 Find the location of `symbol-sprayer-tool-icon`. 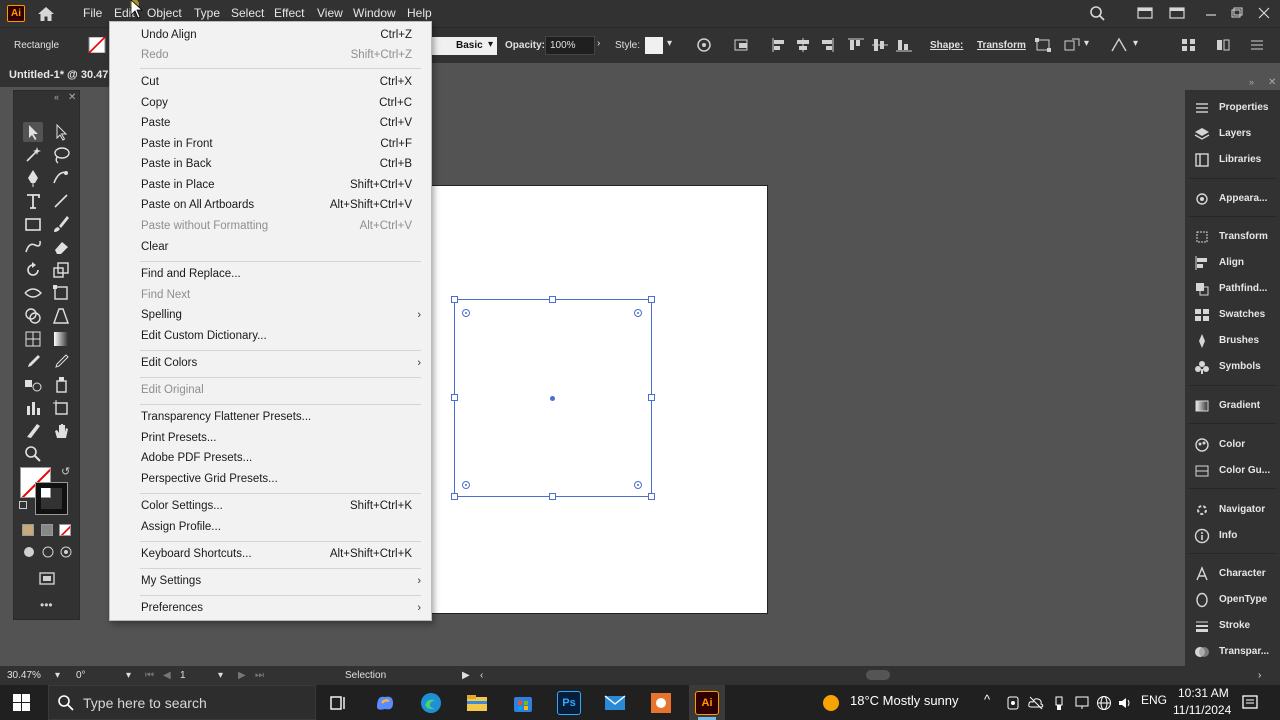

symbol-sprayer-tool-icon is located at coordinates (61, 385).